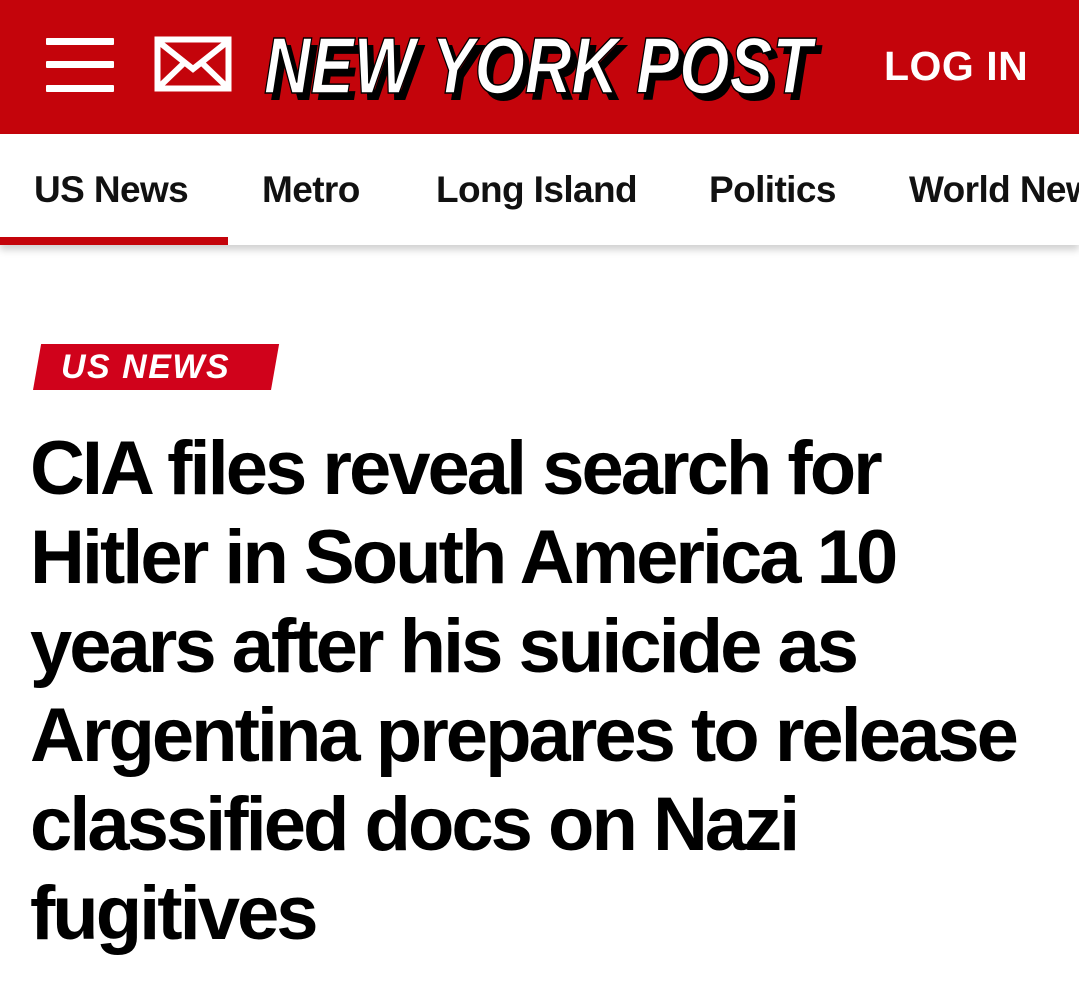 The image size is (1079, 990). What do you see at coordinates (193, 64) in the screenshot?
I see `mail-envelope-icon` at bounding box center [193, 64].